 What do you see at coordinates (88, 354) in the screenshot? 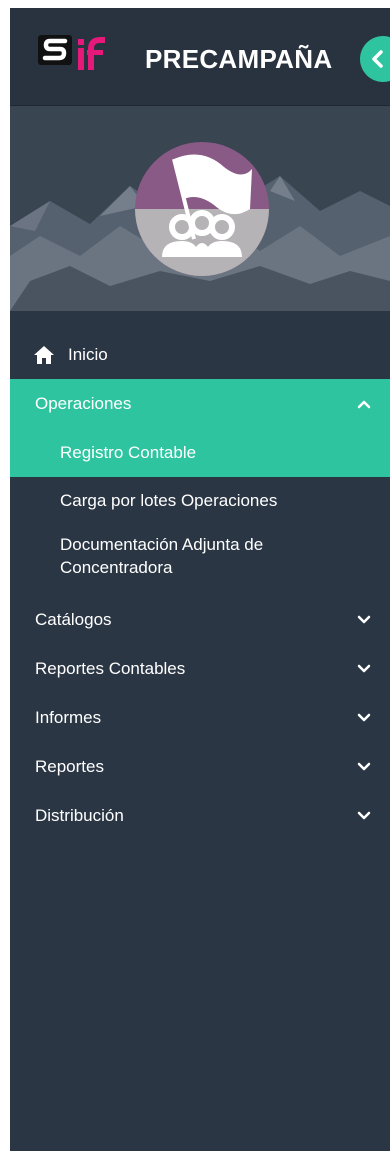
I see `sidebar-item-label: Inicio` at bounding box center [88, 354].